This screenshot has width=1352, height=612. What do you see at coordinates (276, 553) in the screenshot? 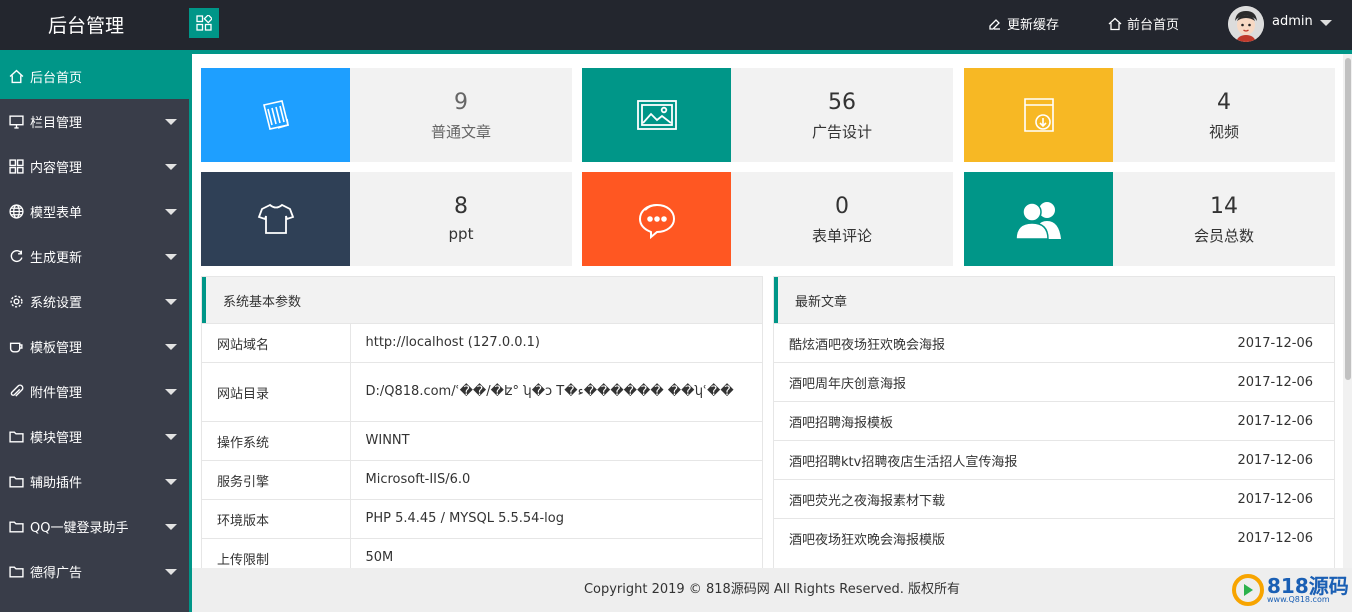
I see `info-key: 上传限制` at bounding box center [276, 553].